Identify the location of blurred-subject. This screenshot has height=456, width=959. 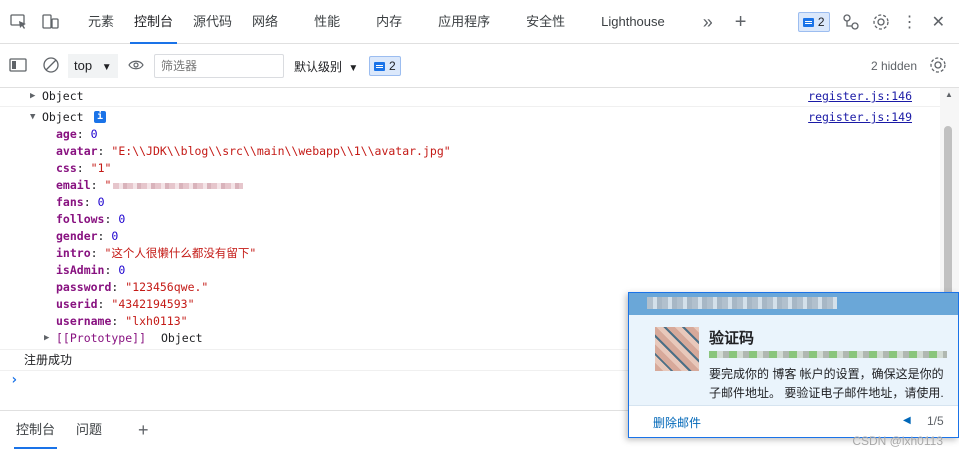
(828, 354).